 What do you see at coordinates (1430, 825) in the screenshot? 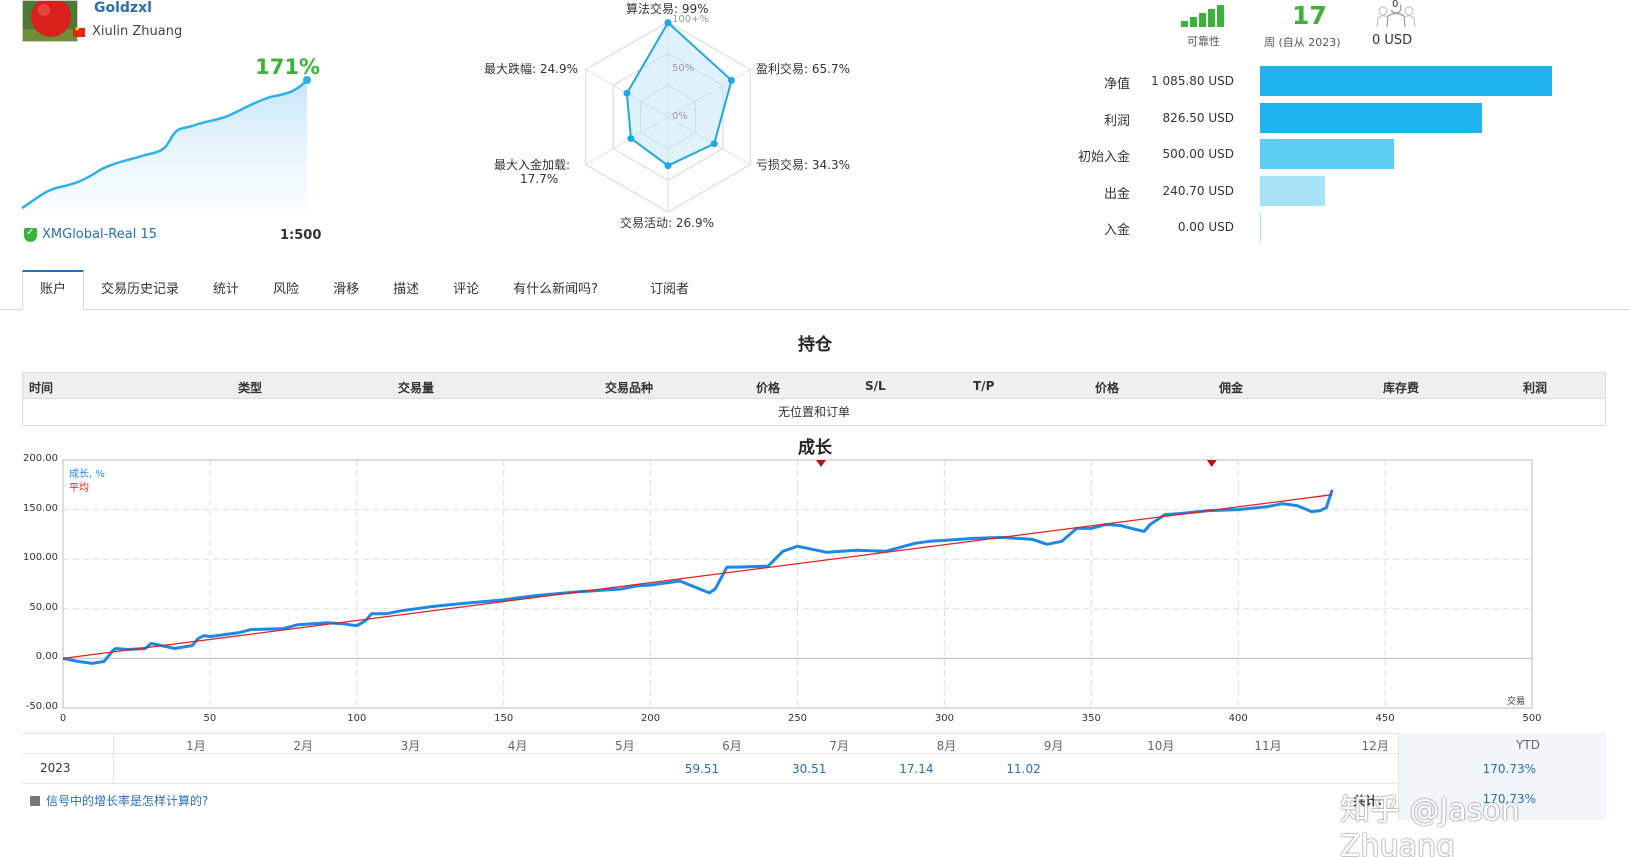
I see `watermark: 知乎 @Jason Zhuang` at bounding box center [1430, 825].